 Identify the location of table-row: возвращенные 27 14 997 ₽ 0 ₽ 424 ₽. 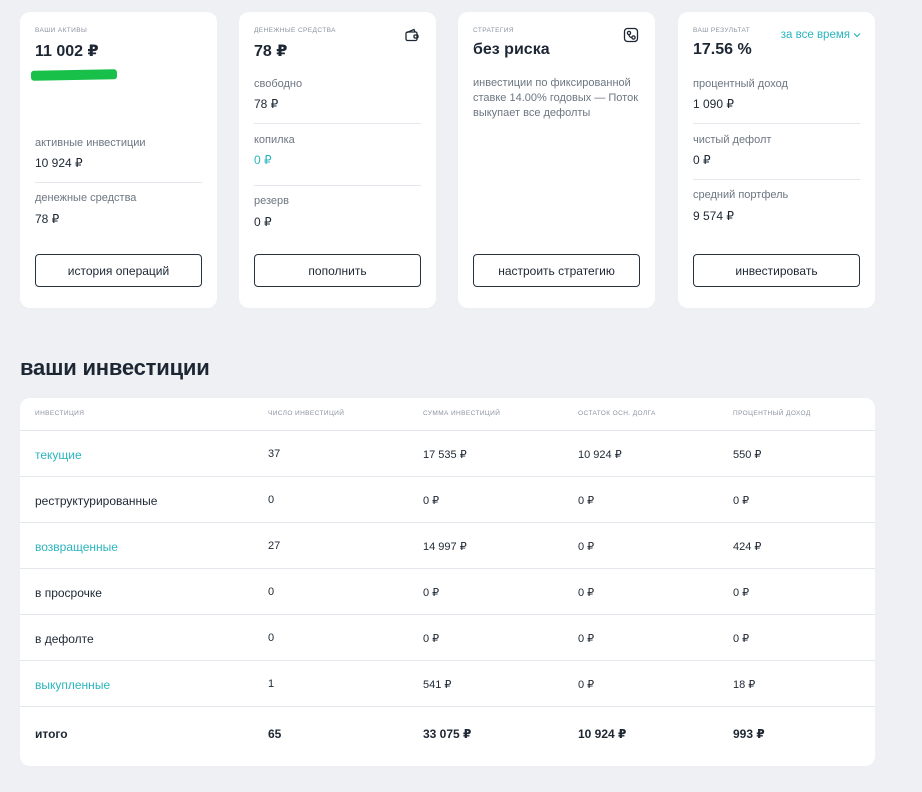
(447, 546).